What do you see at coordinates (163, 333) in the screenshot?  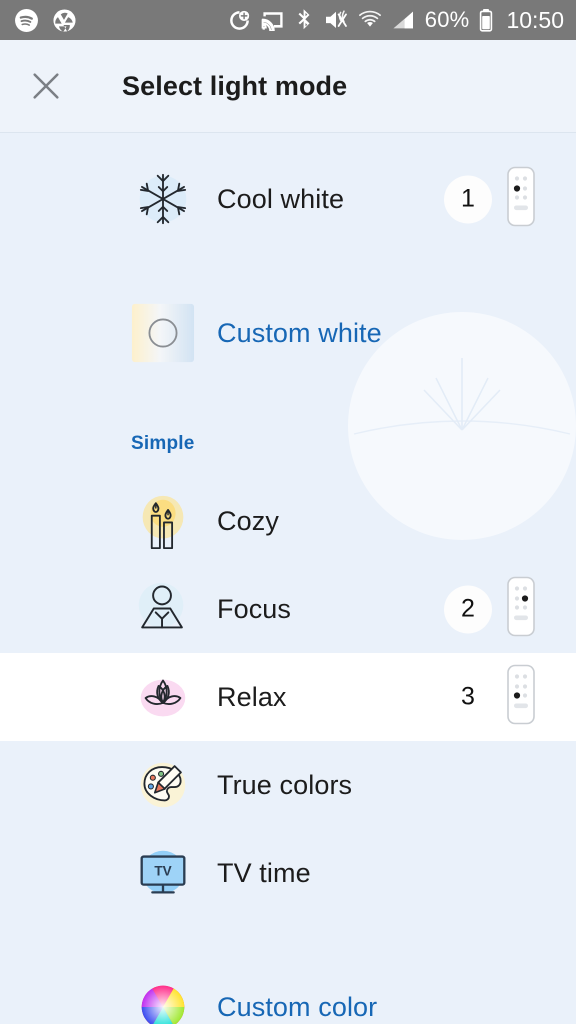 I see `white-gradient-swatch-icon` at bounding box center [163, 333].